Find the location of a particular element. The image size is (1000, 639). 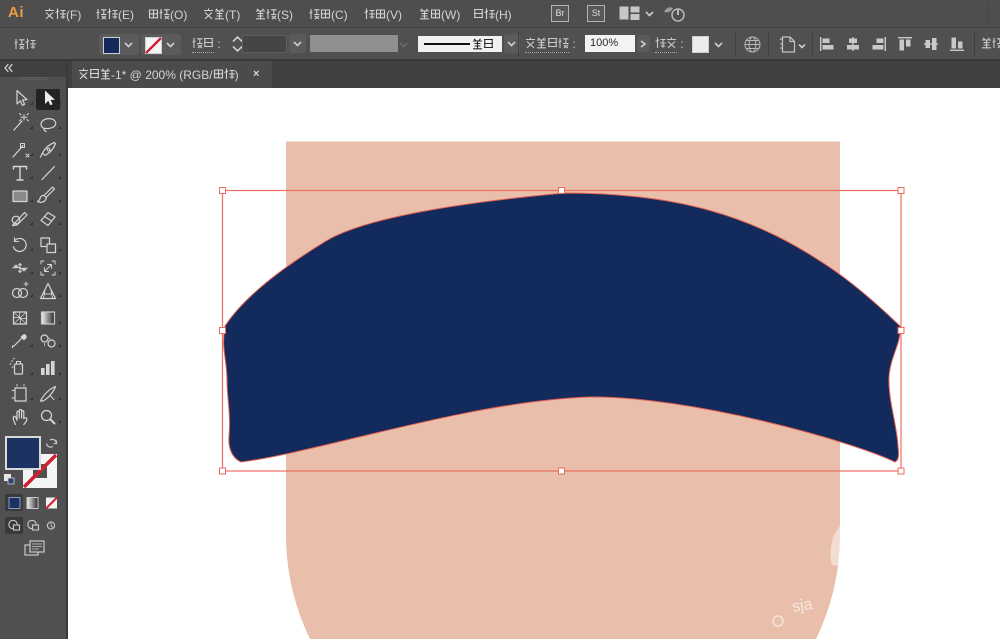

svg-text: sja is located at coordinates (802, 606).